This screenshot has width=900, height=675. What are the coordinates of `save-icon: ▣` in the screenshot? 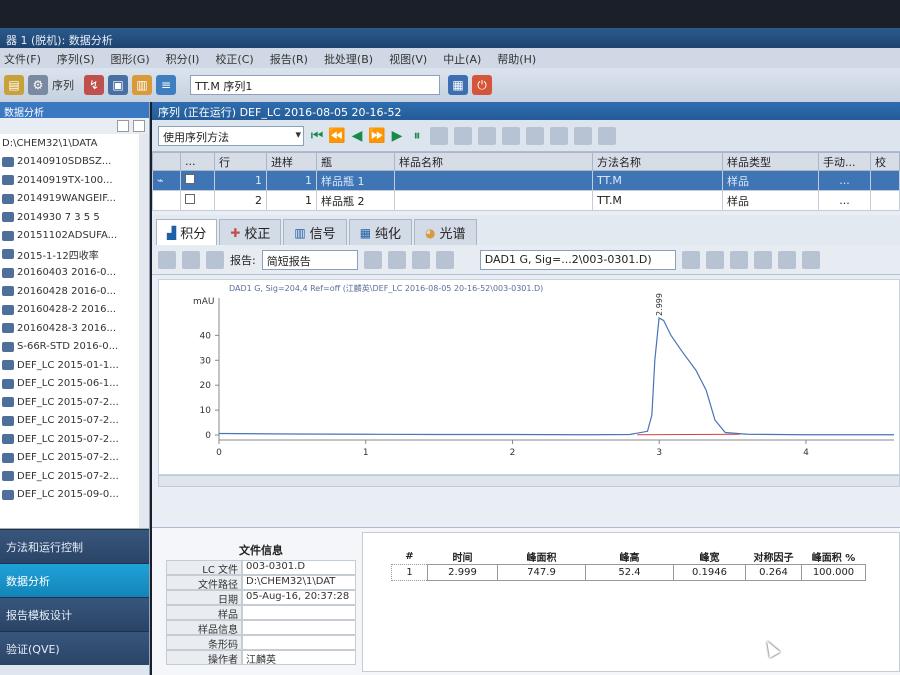 It's located at (118, 85).